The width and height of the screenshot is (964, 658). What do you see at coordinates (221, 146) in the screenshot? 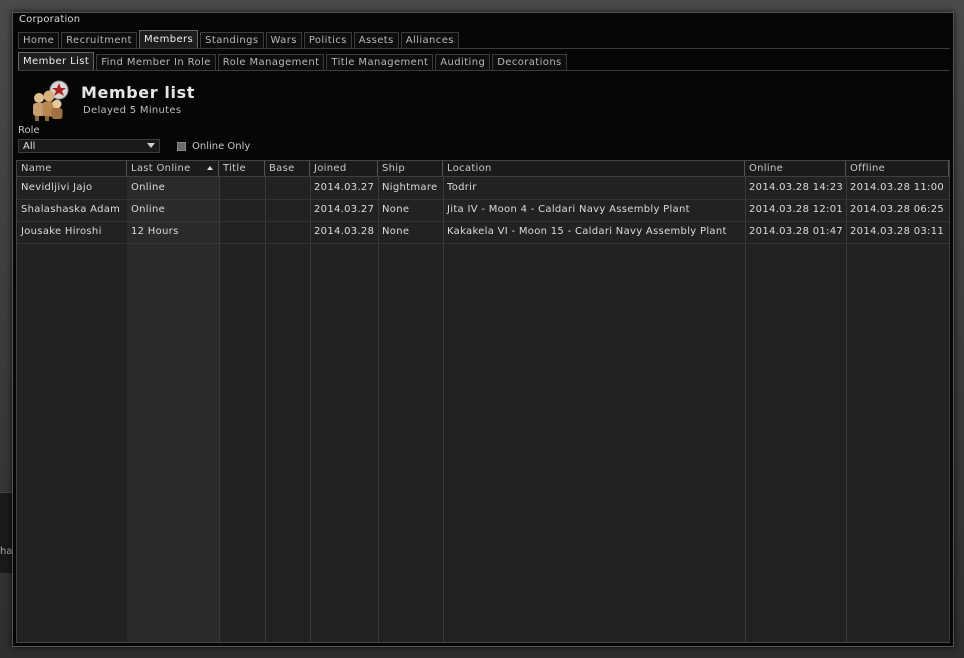
I see `online-only-label: Online Only` at bounding box center [221, 146].